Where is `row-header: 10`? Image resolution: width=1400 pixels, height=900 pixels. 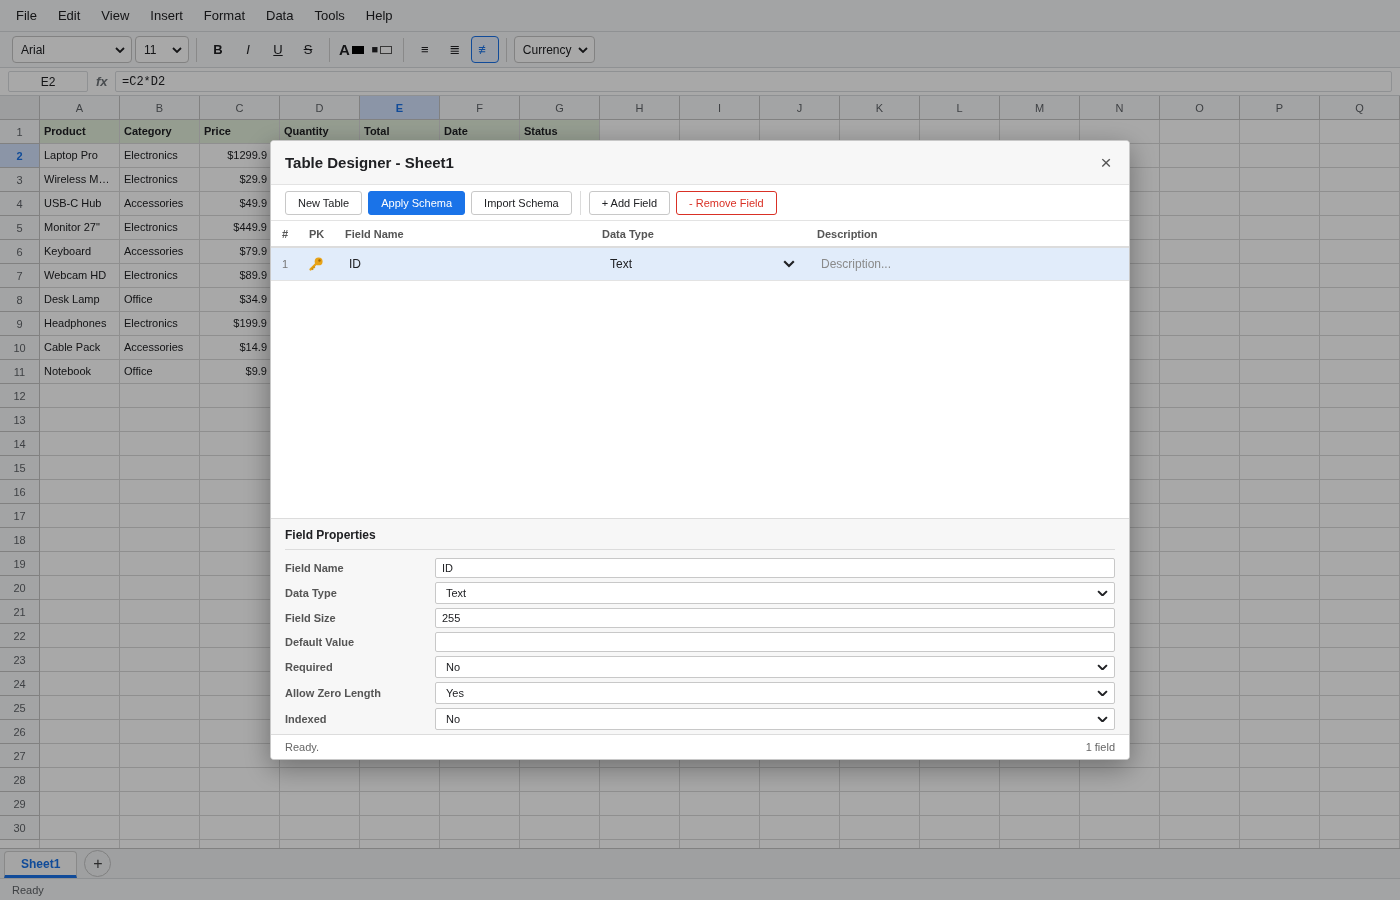
row-header: 10 is located at coordinates (20, 348).